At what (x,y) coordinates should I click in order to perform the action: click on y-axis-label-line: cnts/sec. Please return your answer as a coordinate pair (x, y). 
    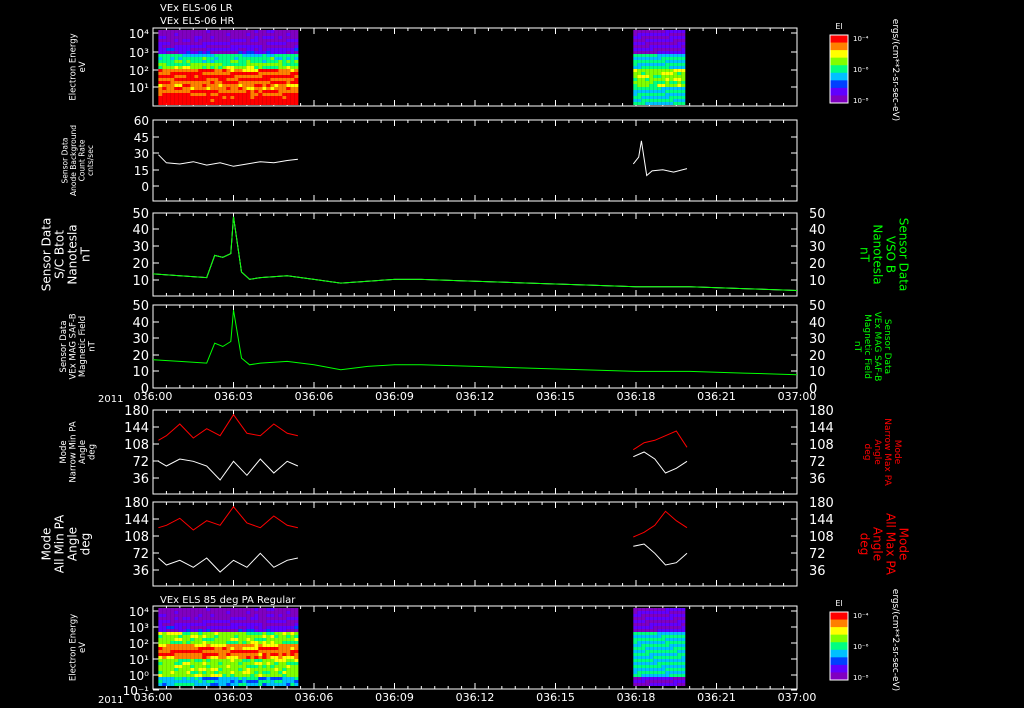
    Looking at the image, I should click on (90, 160).